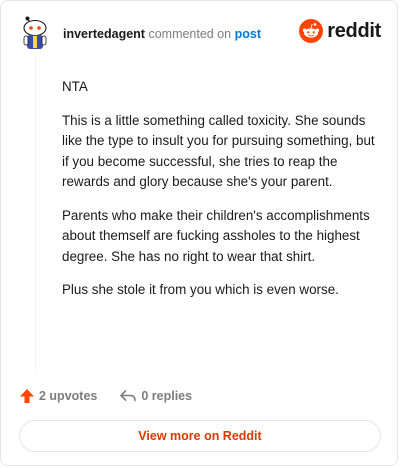  I want to click on reddit-logo: reddit, so click(340, 31).